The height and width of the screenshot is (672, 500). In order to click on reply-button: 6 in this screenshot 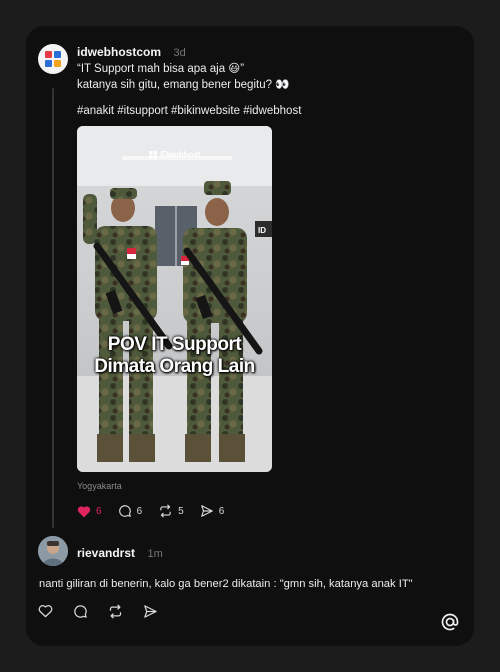, I will do `click(130, 511)`.